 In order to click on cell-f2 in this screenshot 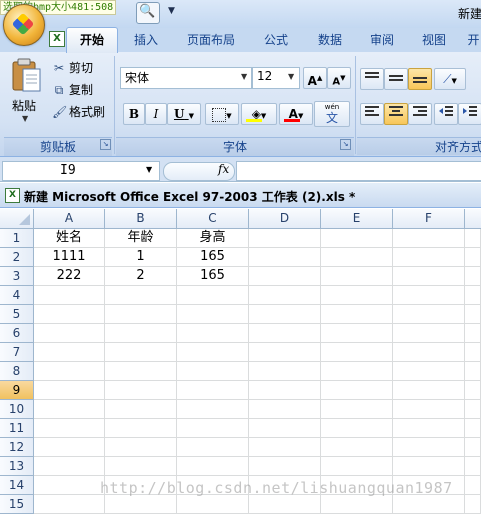, I will do `click(429, 257)`.